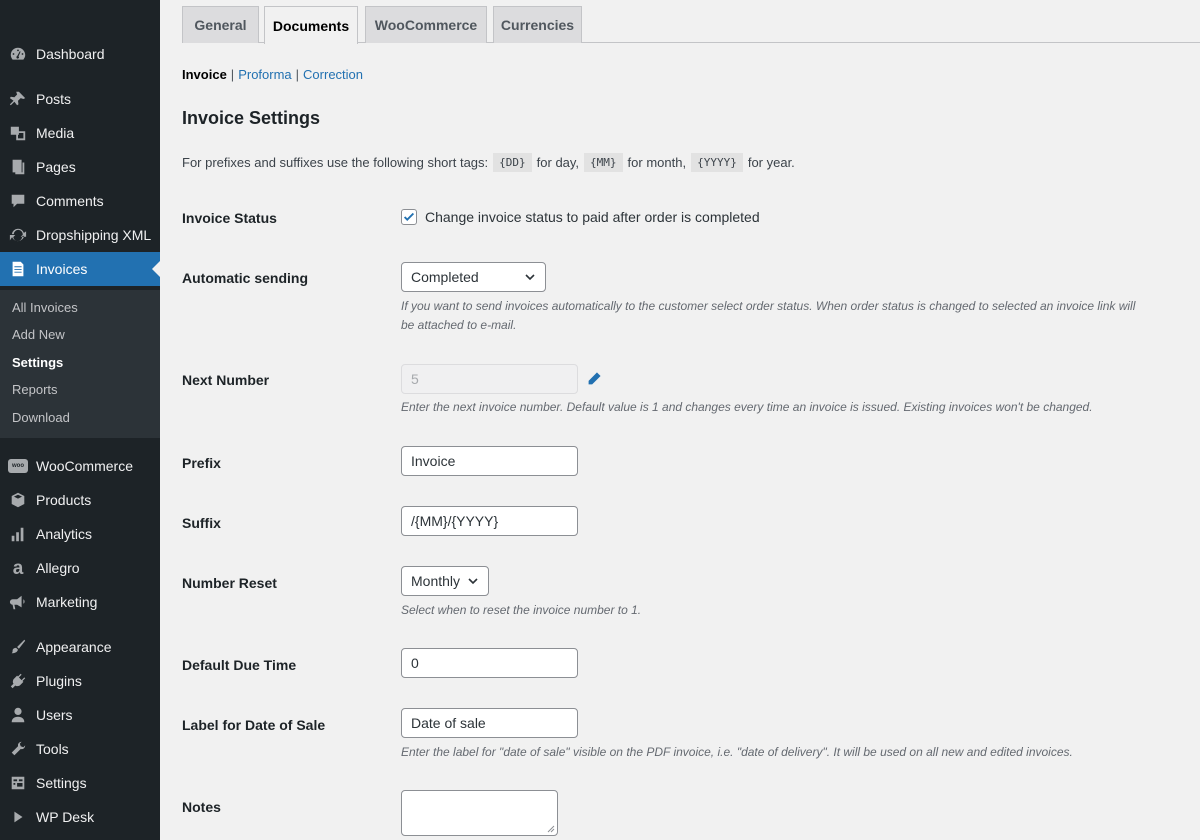  What do you see at coordinates (67, 602) in the screenshot?
I see `sidebar-item-label: Marketing` at bounding box center [67, 602].